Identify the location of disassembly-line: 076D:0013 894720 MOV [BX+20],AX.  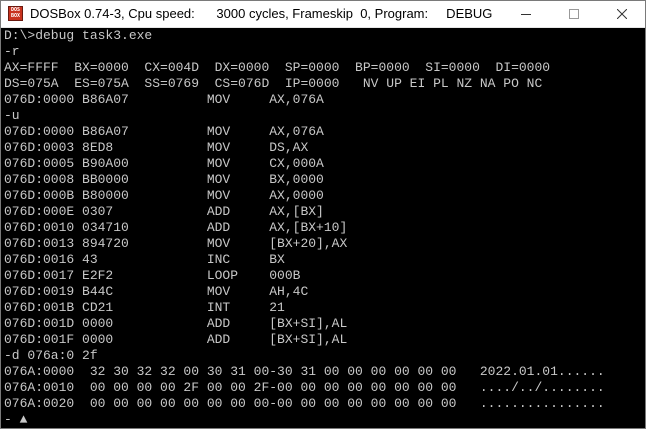
(176, 243).